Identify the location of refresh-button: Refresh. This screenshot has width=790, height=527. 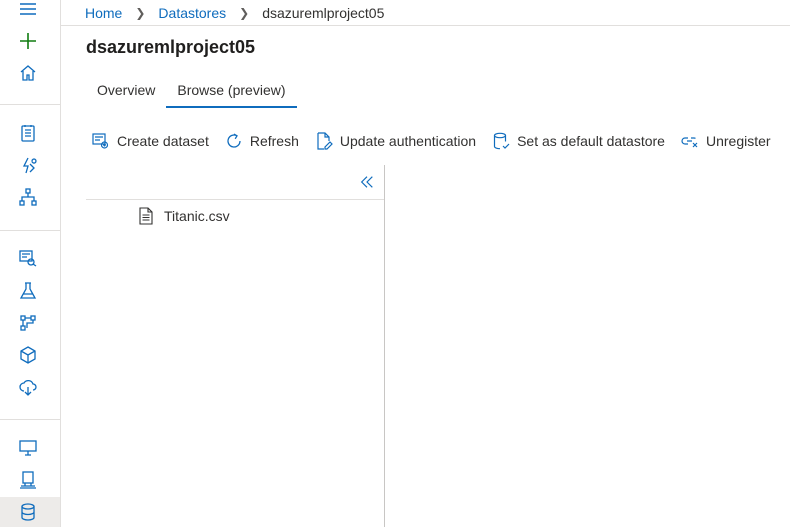
(262, 141).